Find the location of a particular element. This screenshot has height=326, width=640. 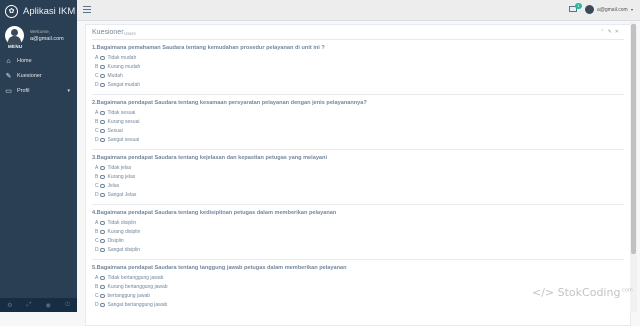

answer-option: D Sangat sesuai is located at coordinates (117, 140).